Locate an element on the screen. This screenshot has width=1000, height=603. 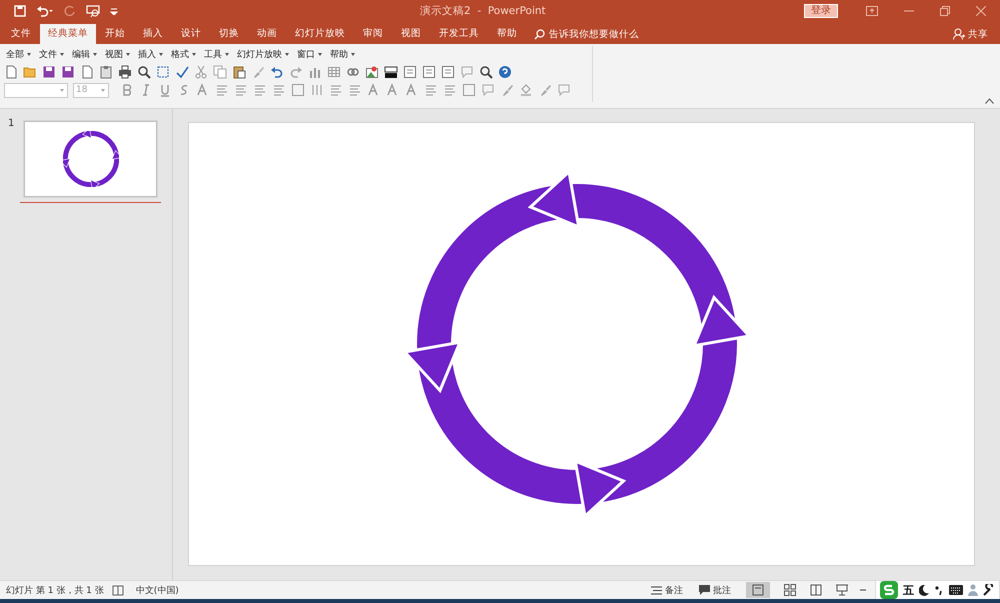
menu-item: 窗口 is located at coordinates (309, 54).